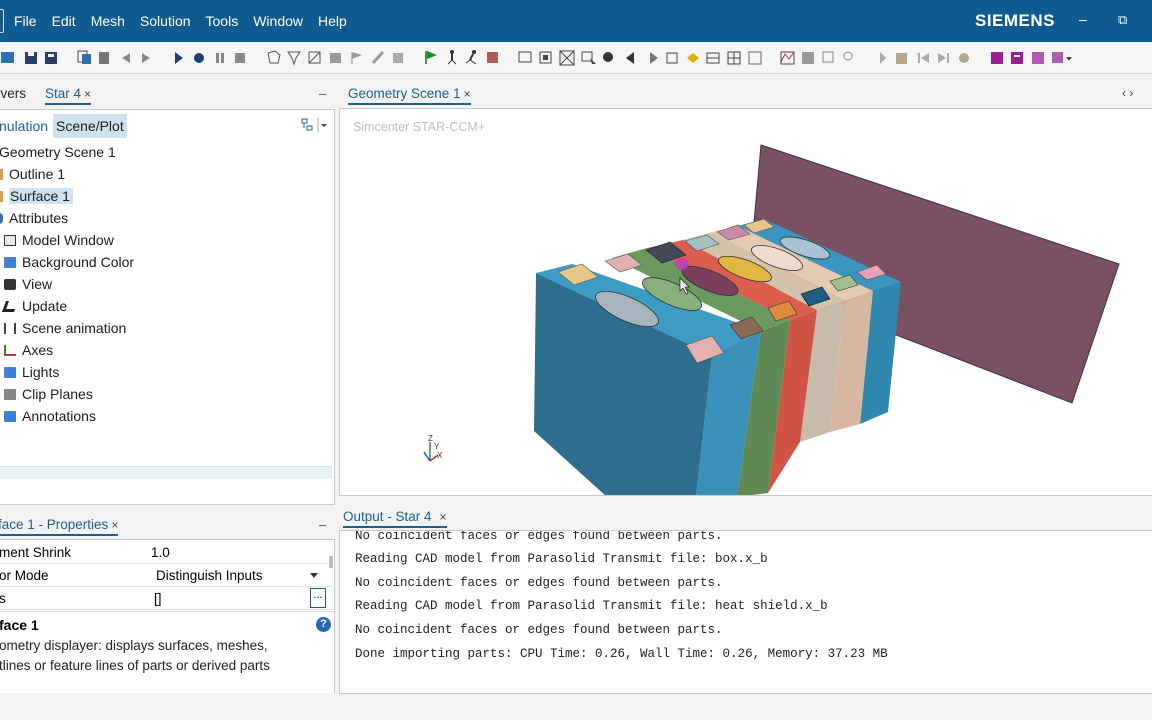 The width and height of the screenshot is (1152, 720). Describe the element at coordinates (713, 58) in the screenshot. I see `grid-a-icon` at that location.